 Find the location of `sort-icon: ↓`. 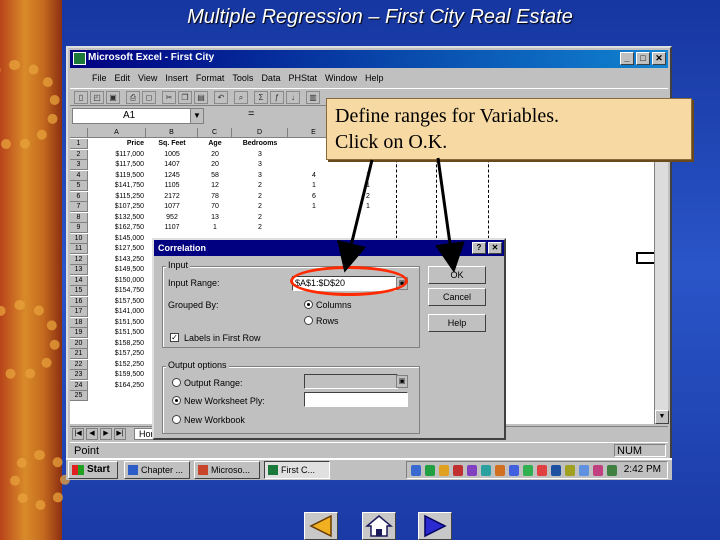

sort-icon: ↓ is located at coordinates (293, 97).